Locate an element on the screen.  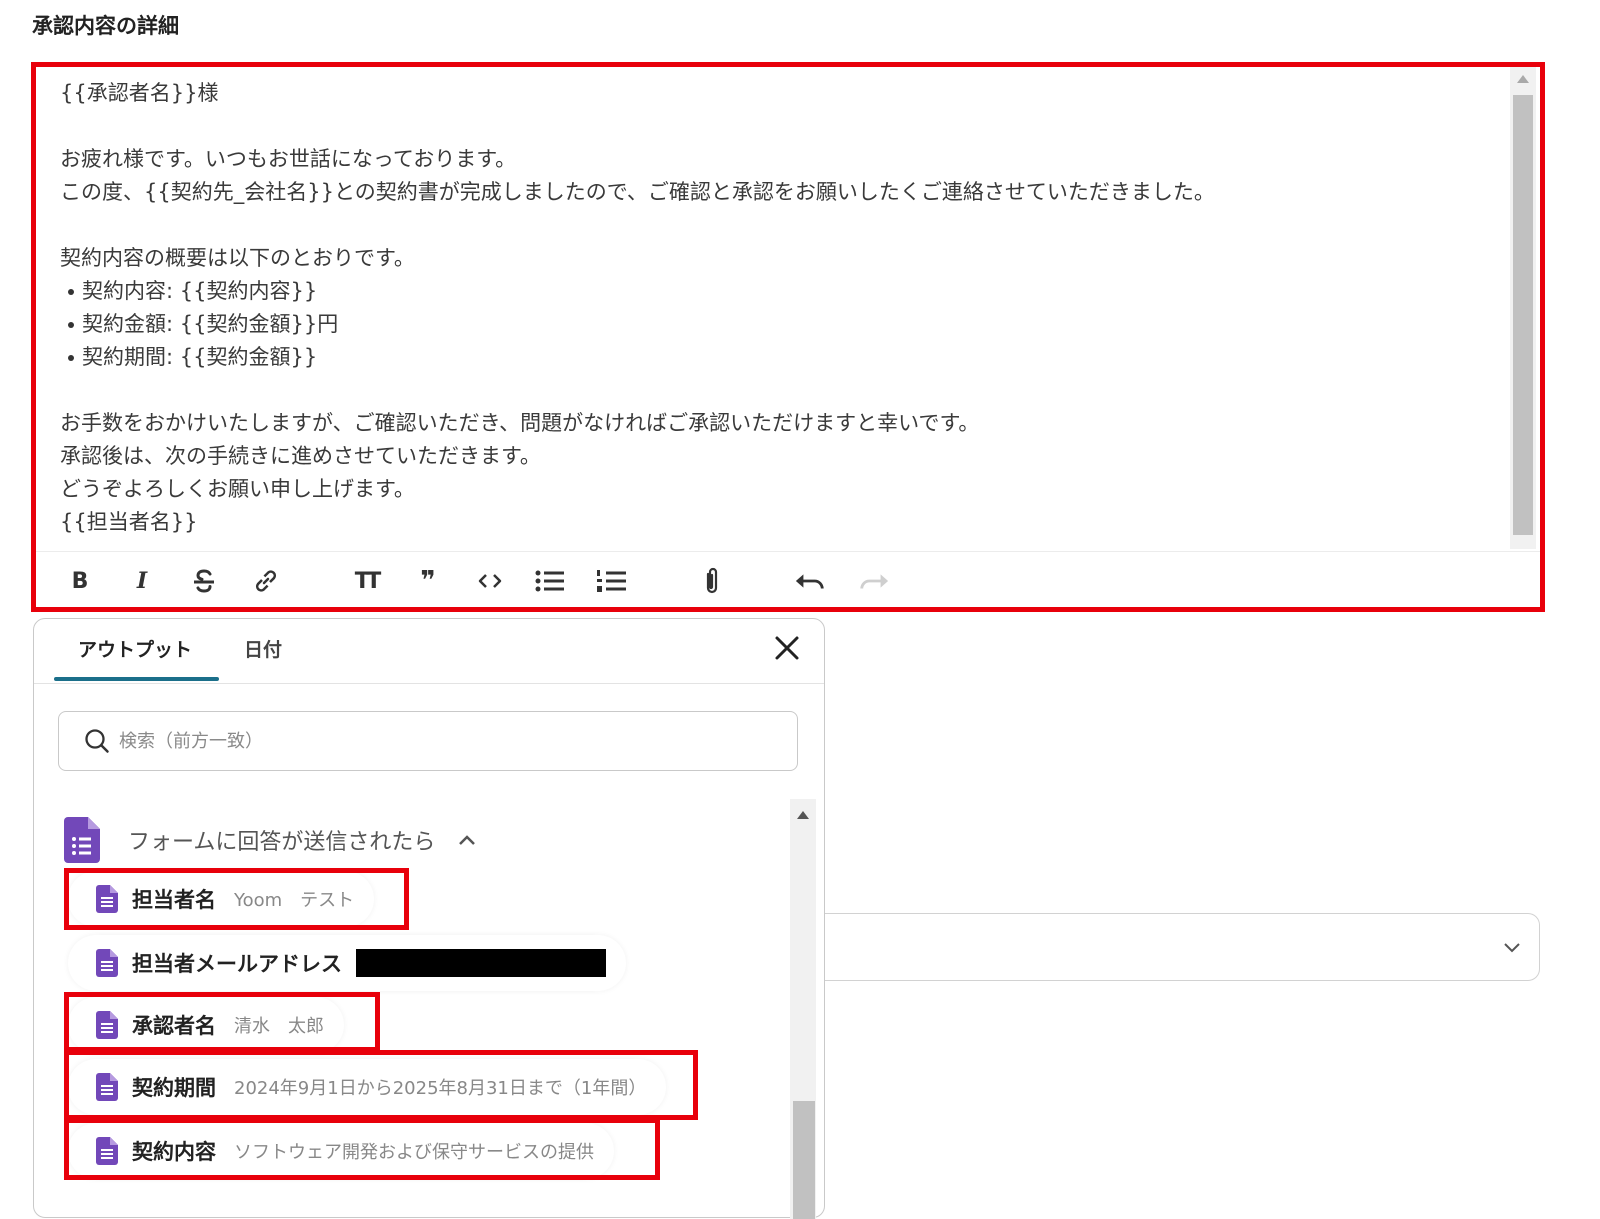
strikethrough-button is located at coordinates (204, 581).